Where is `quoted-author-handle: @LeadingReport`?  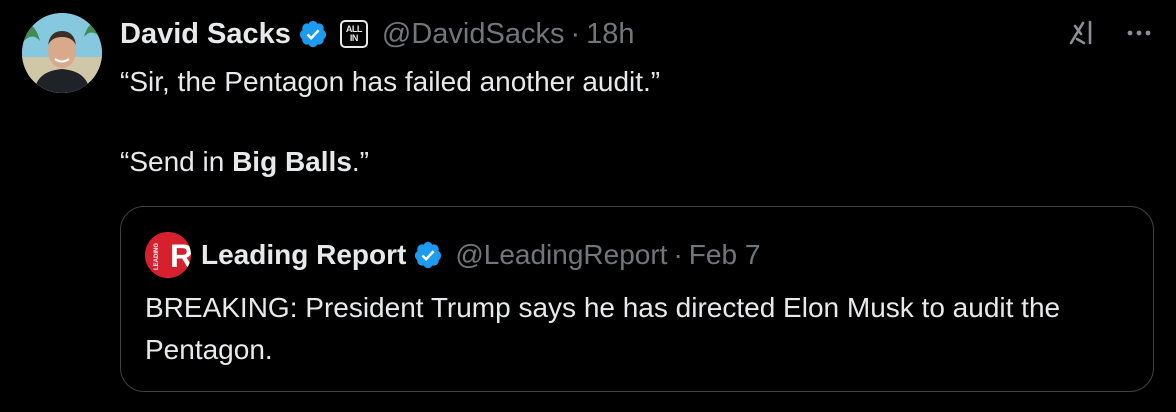
quoted-author-handle: @LeadingReport is located at coordinates (561, 255).